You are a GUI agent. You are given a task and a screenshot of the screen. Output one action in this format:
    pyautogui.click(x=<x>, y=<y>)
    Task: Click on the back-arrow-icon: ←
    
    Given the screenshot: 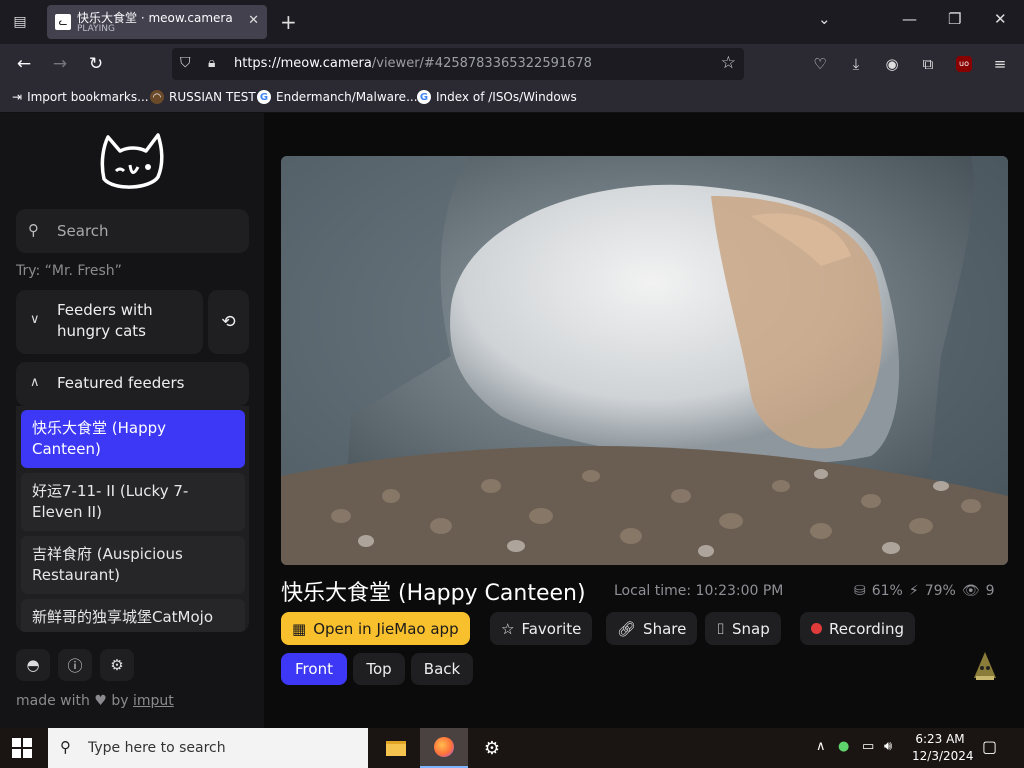 What is the action you would take?
    pyautogui.click(x=24, y=64)
    